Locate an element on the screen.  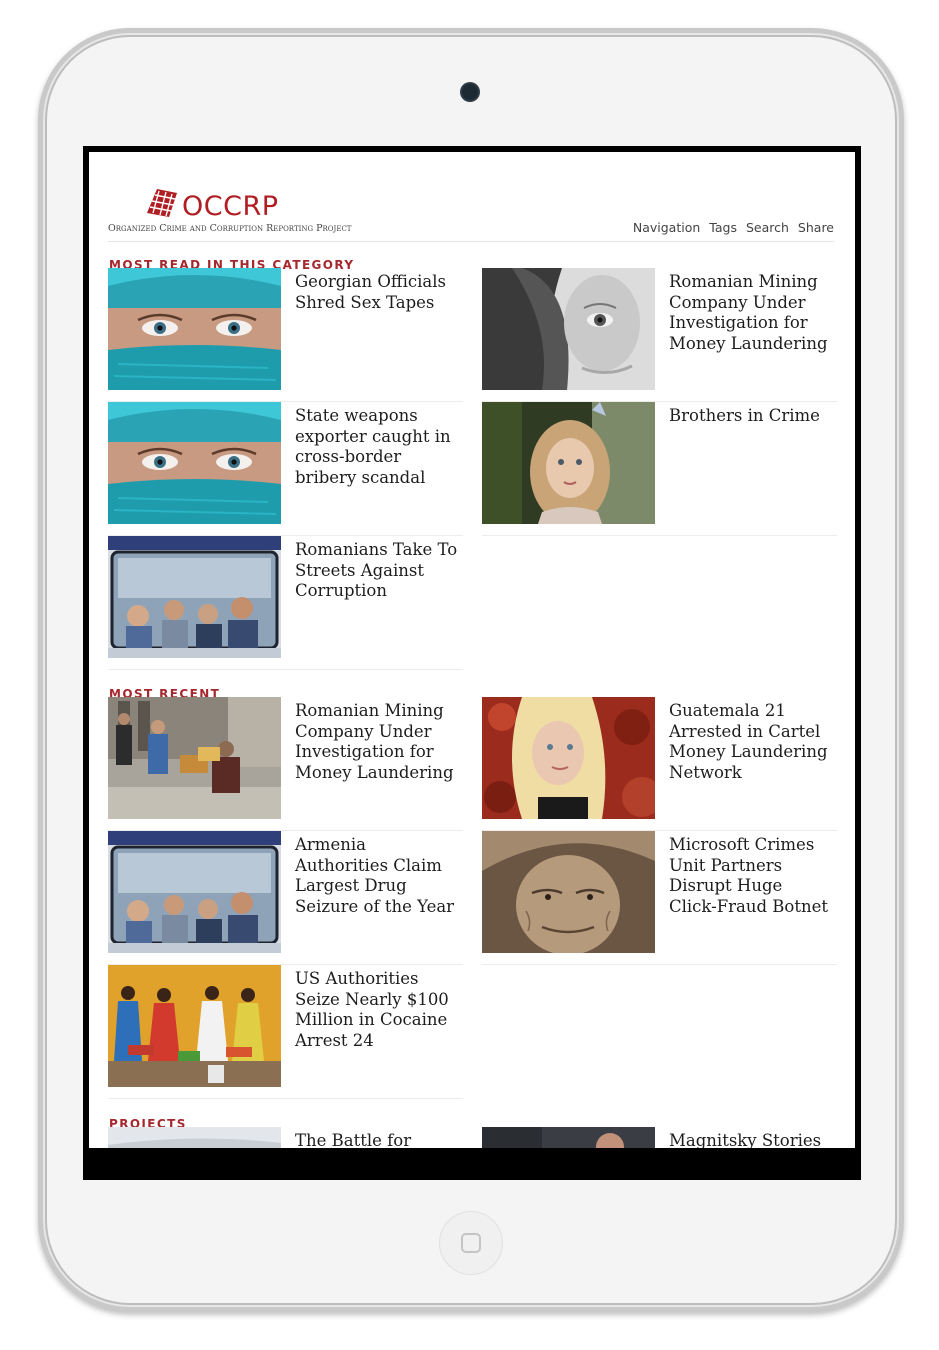
logo-wordmark: OCCRP is located at coordinates (230, 206).